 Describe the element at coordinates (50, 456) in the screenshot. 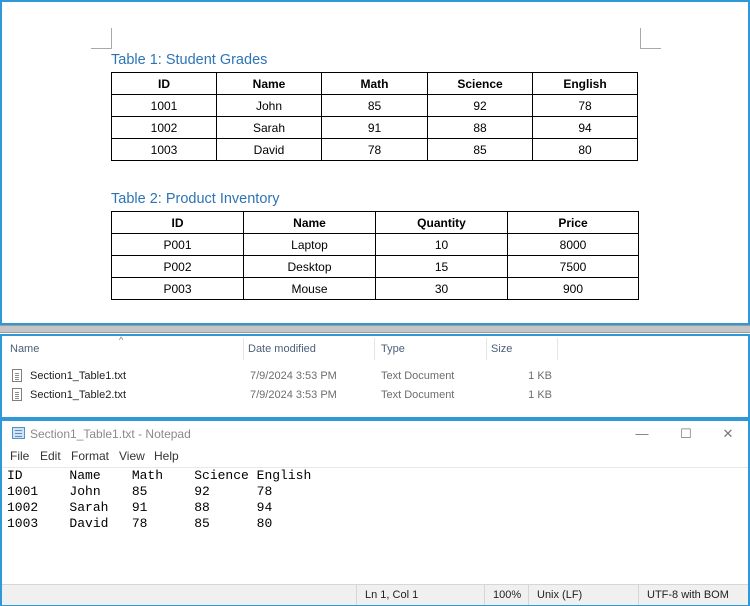

I see `menu-edit: Edit` at that location.